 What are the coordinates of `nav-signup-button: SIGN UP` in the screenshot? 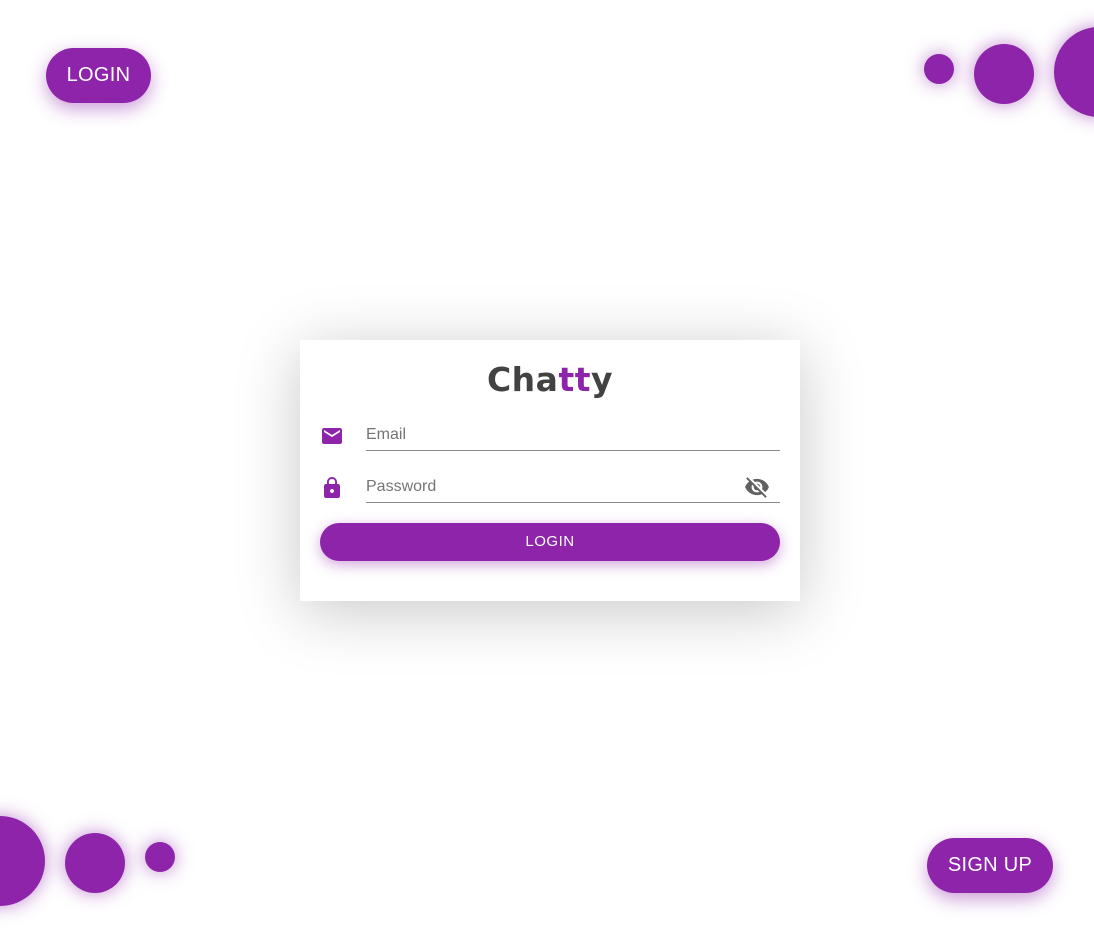 It's located at (990, 865).